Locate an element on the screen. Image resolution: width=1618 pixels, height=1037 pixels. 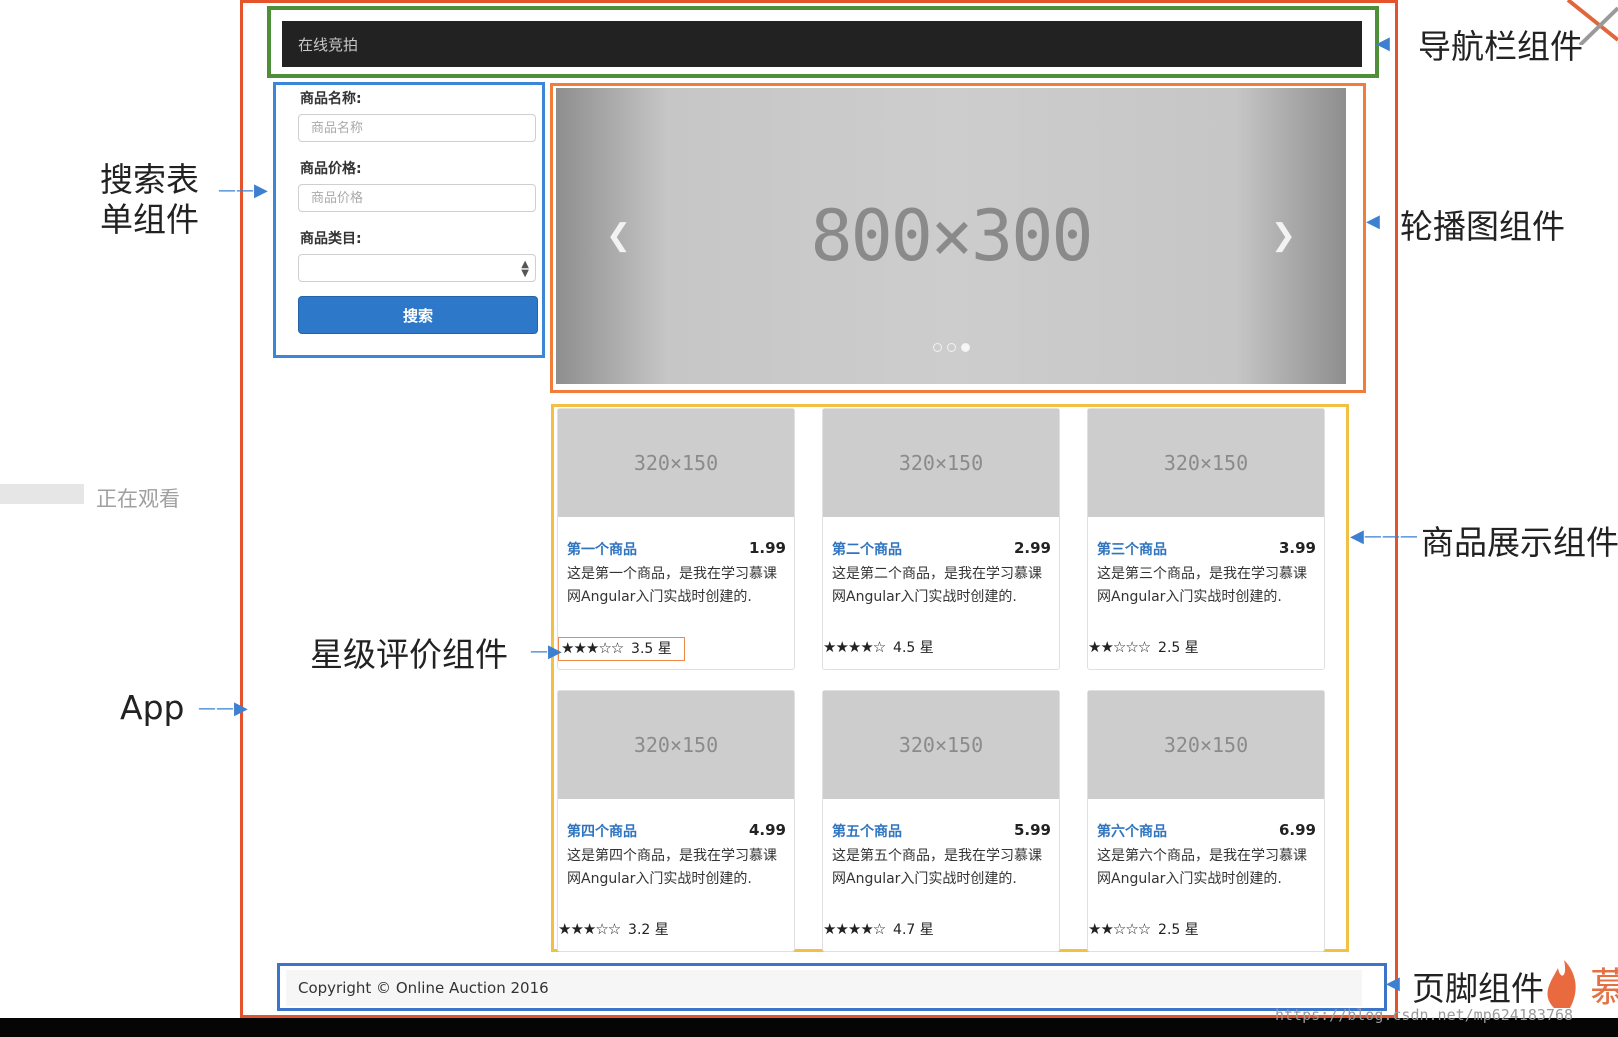
annotation-search-line2: 单组件 is located at coordinates (149, 219).